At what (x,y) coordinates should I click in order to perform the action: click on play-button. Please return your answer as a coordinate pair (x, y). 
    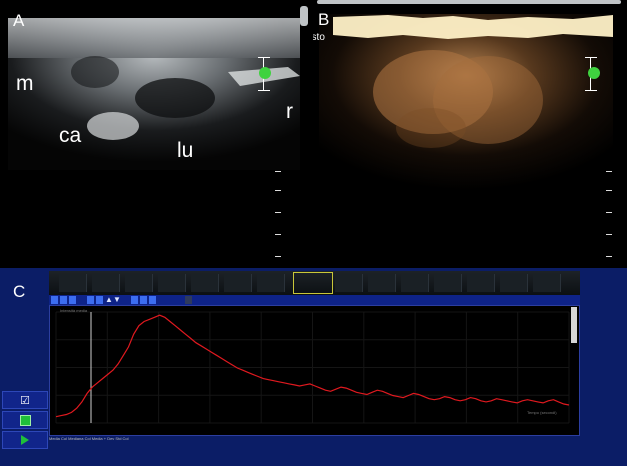
    Looking at the image, I should click on (90, 300).